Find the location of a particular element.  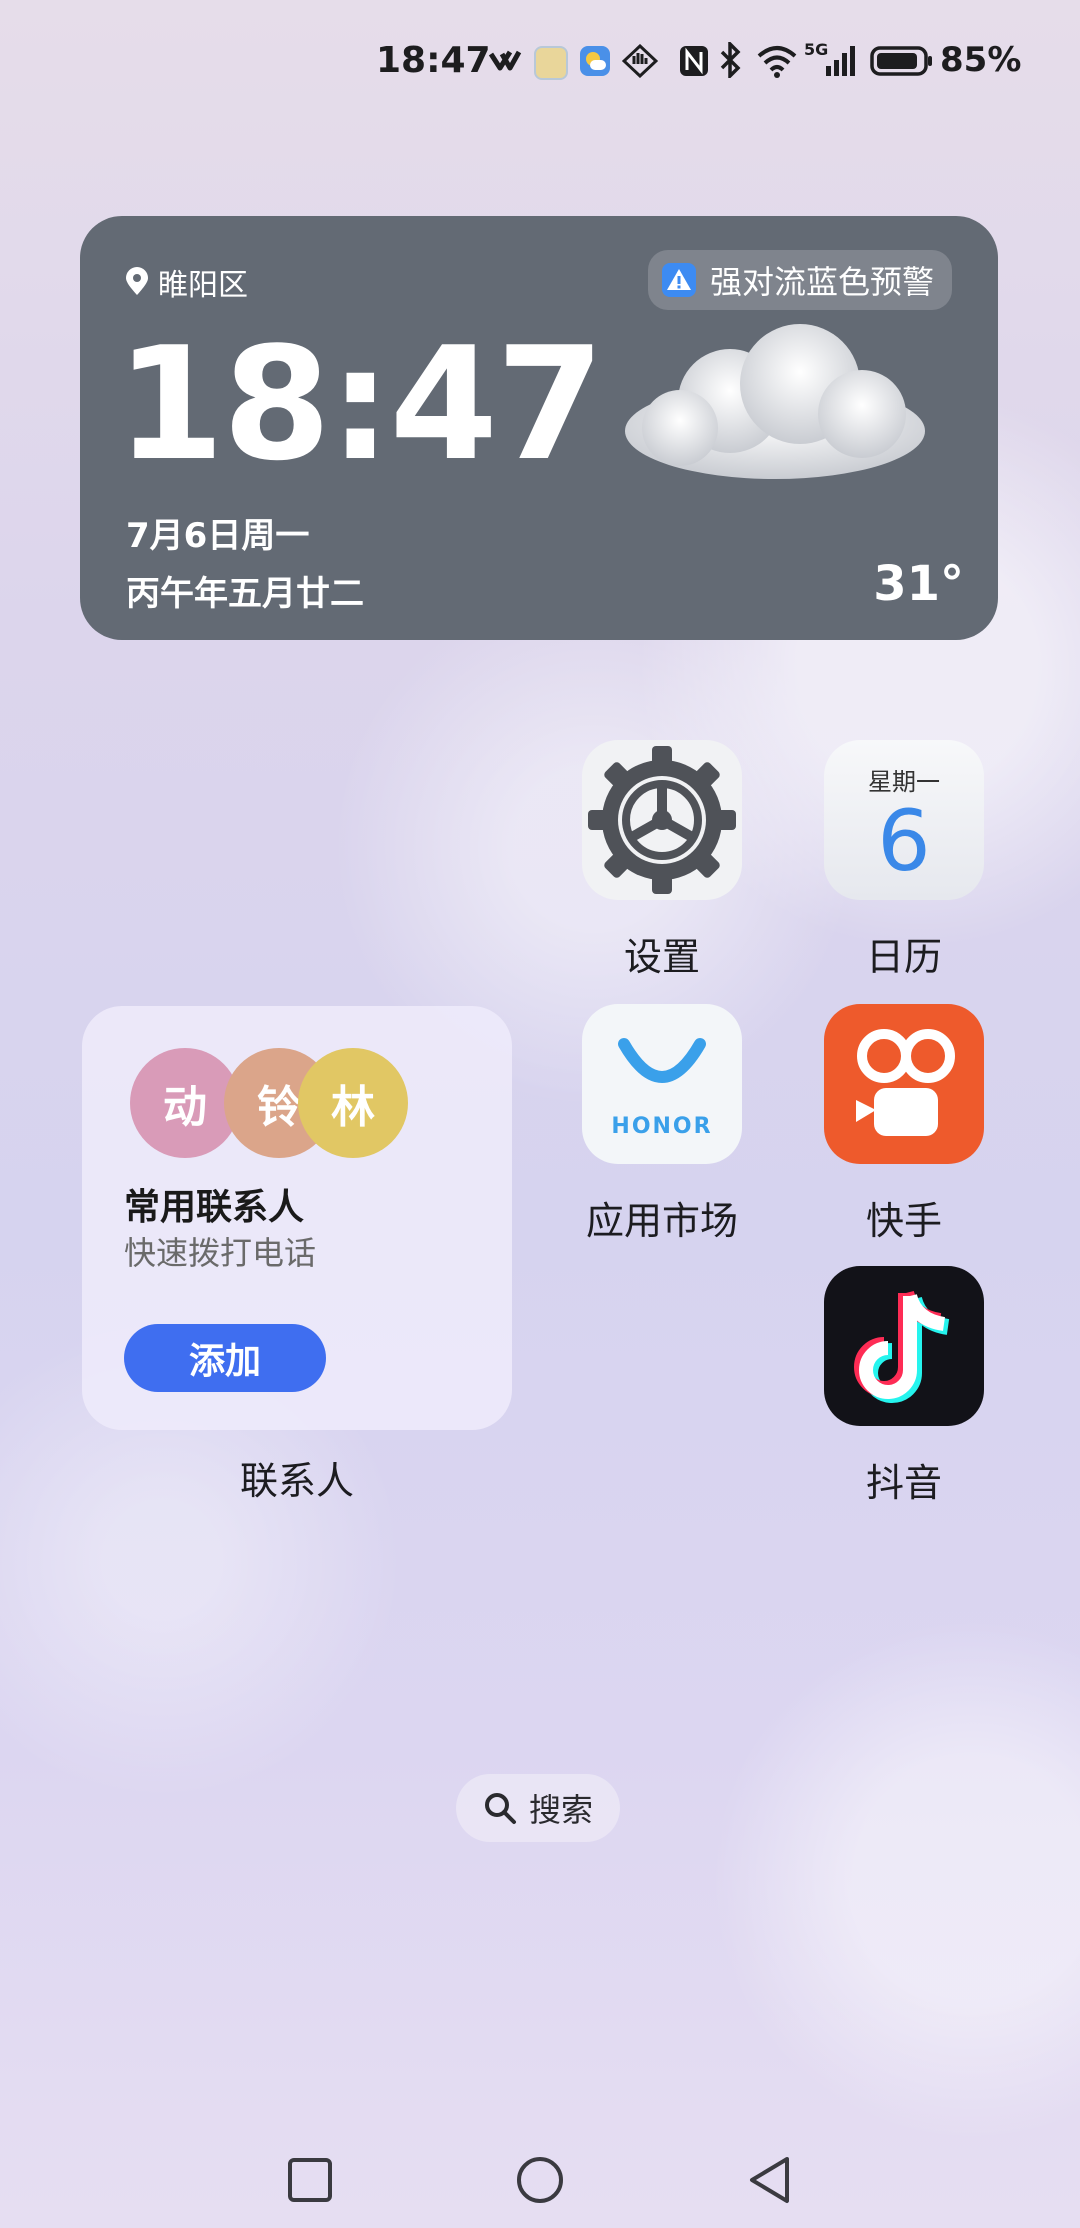

recent-apps-icon is located at coordinates (310, 2180).